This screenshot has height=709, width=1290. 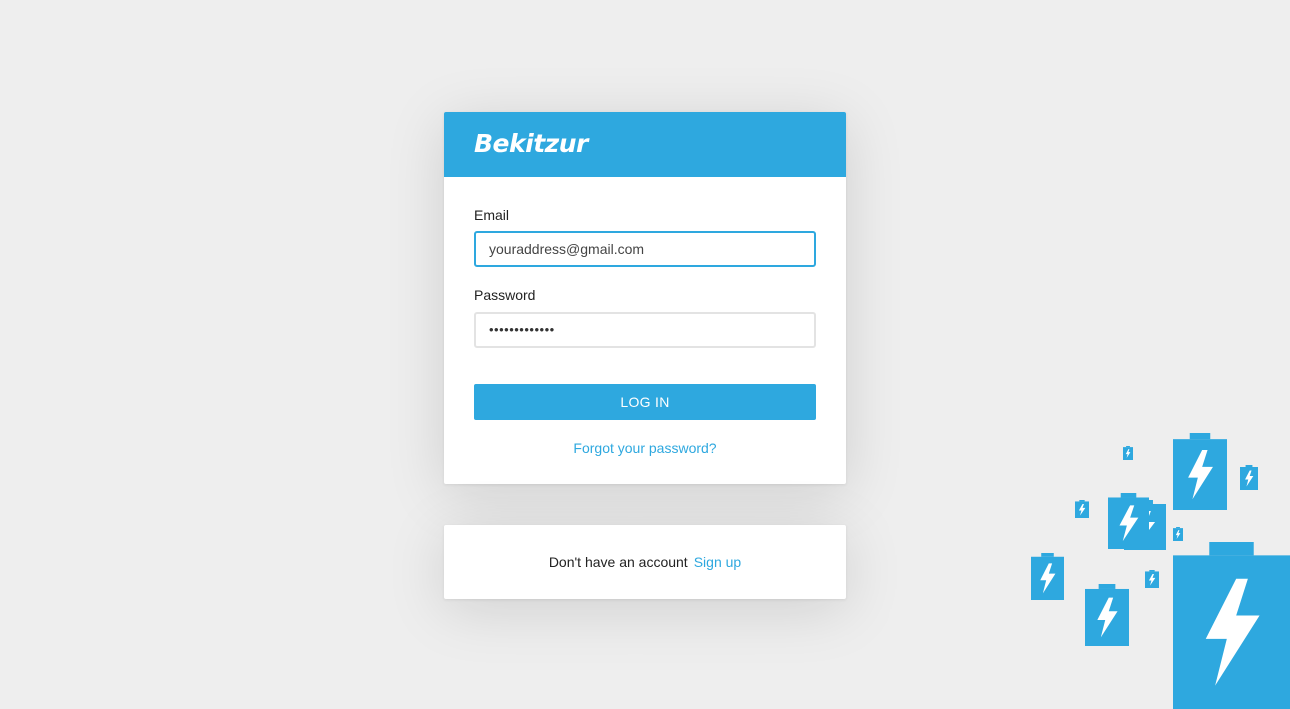 I want to click on signup-card: Don't have an account Sign up, so click(x=645, y=562).